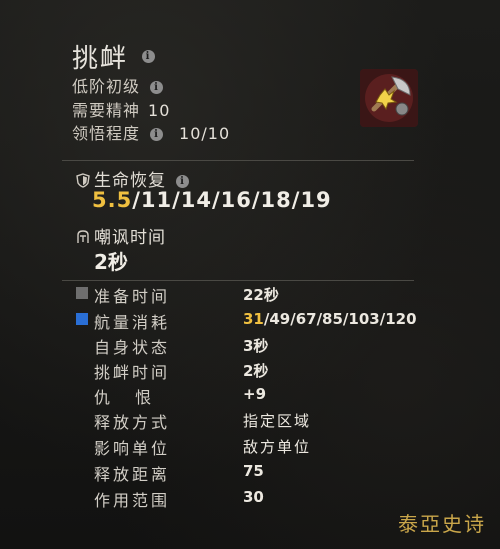  I want to click on stat-value: 3秒, so click(256, 346).